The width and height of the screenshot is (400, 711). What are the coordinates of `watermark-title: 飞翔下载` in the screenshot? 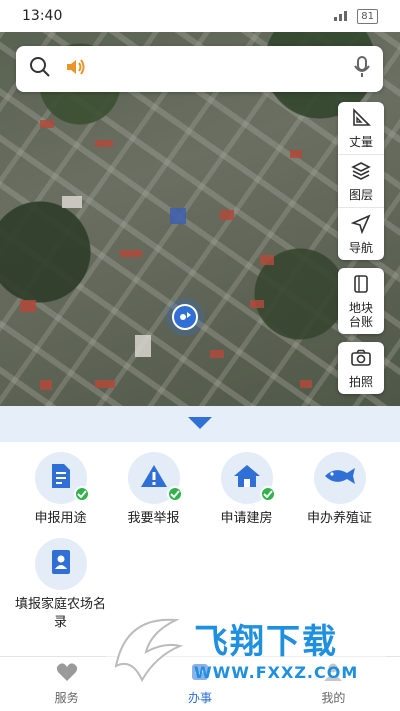 It's located at (266, 642).